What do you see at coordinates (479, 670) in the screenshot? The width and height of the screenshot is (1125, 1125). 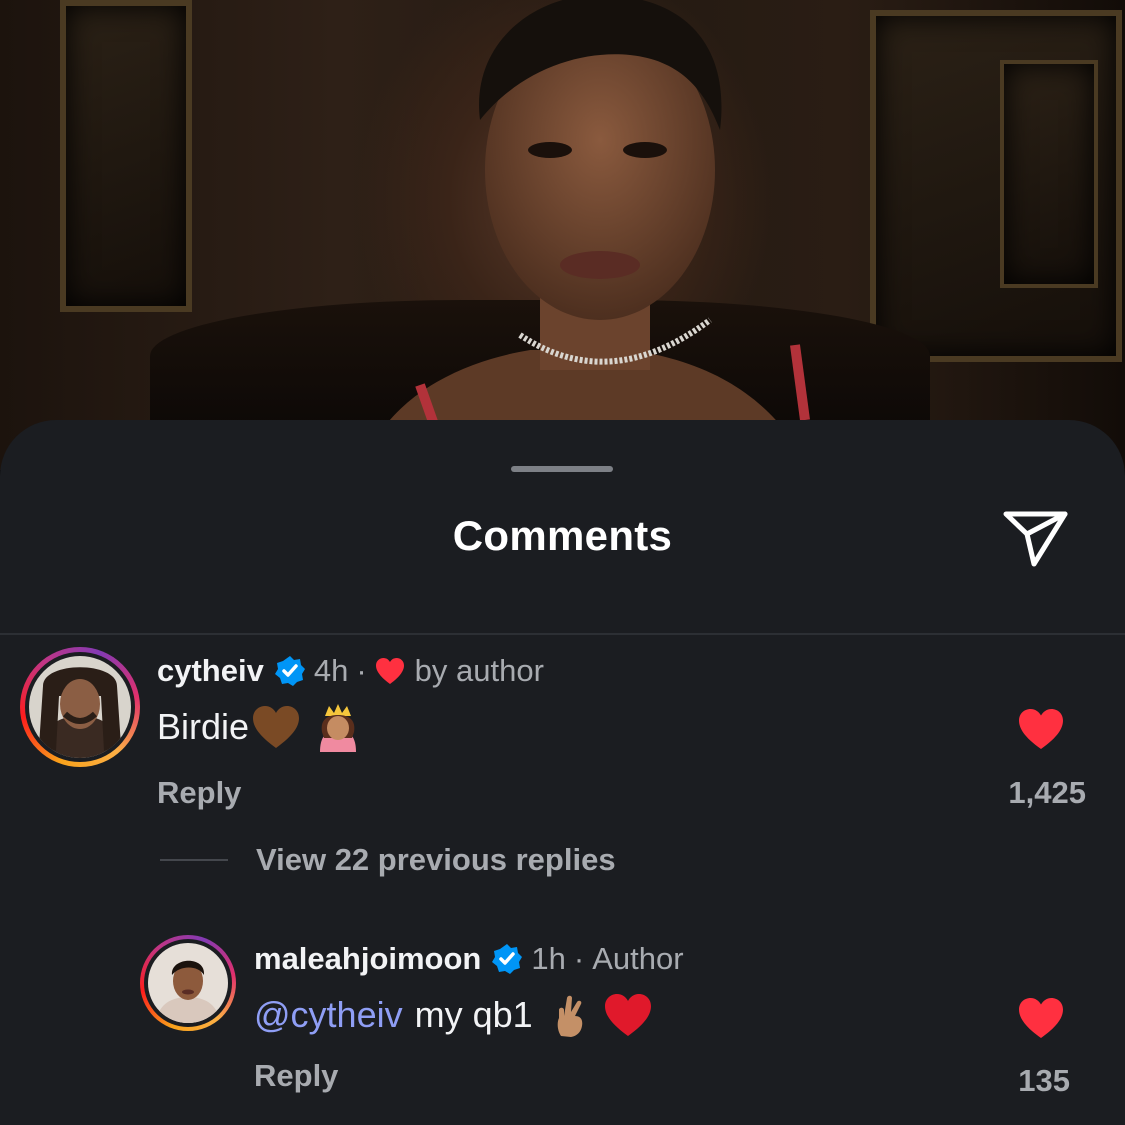 I see `liked-by-author-label: by author` at bounding box center [479, 670].